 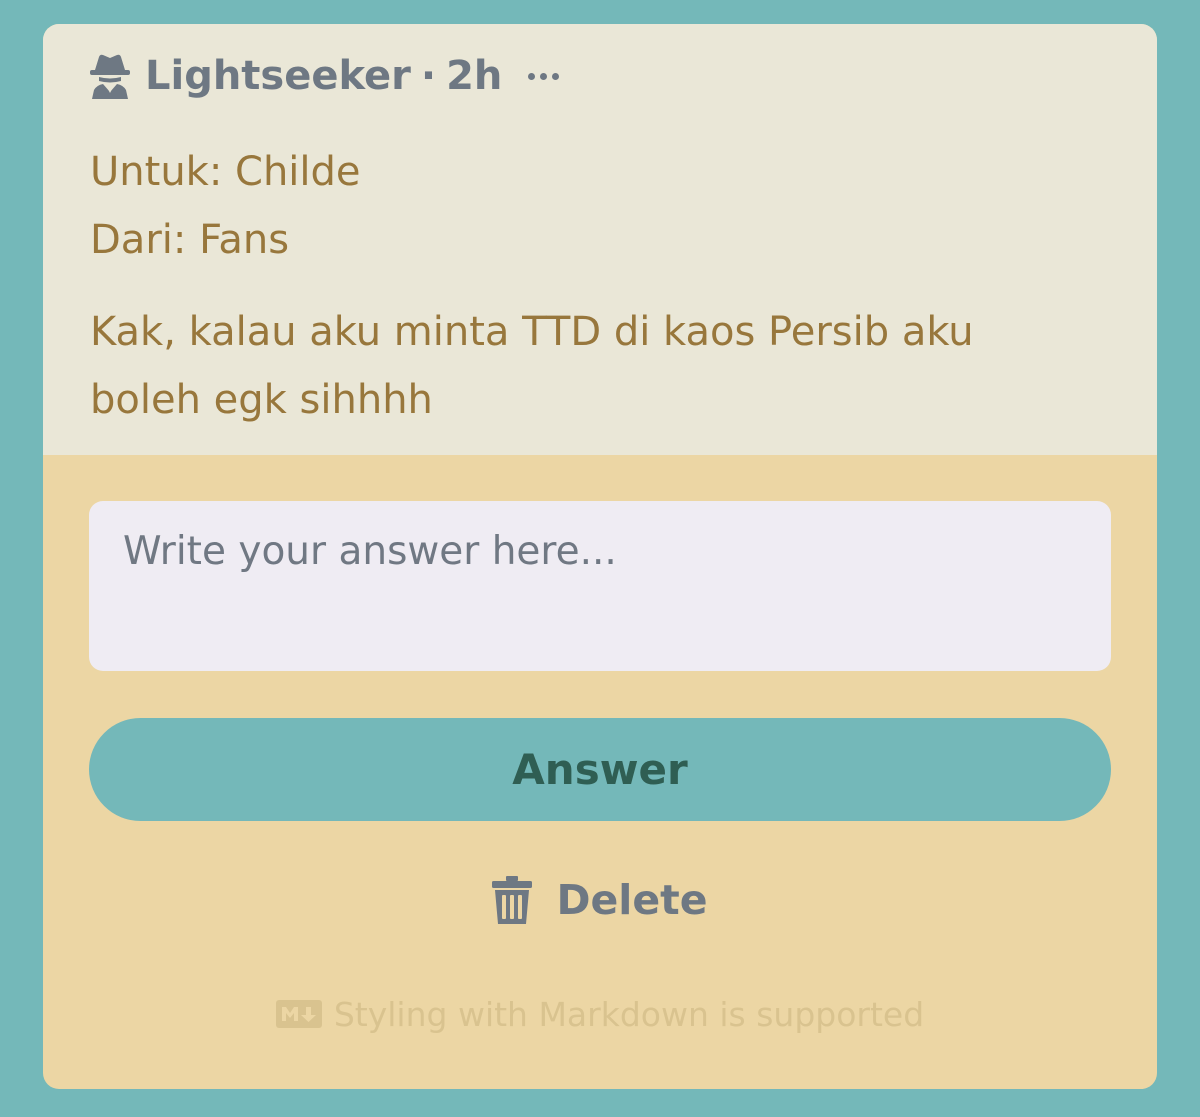 I want to click on ellipsis-icon, so click(x=544, y=76).